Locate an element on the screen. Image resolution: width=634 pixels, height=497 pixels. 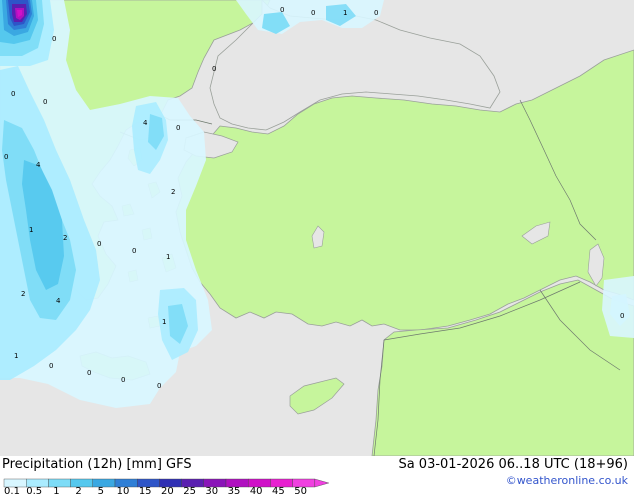
legend-tick-label: 1 is located at coordinates (56, 491).